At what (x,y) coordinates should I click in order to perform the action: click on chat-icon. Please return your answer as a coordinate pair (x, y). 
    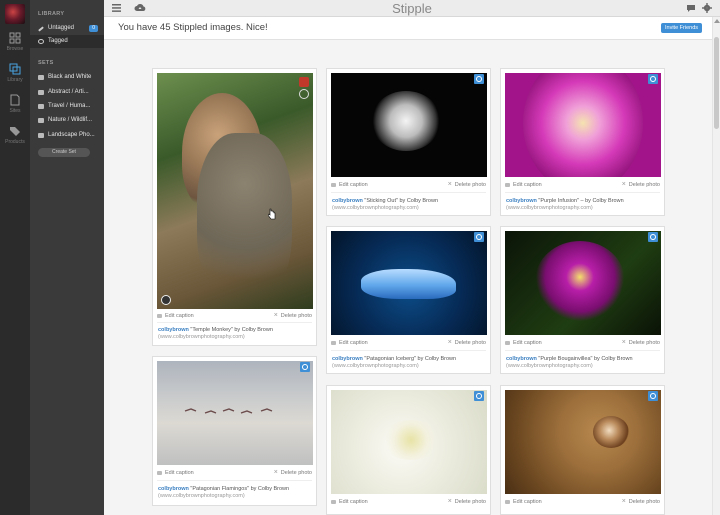
    Looking at the image, I should click on (691, 8).